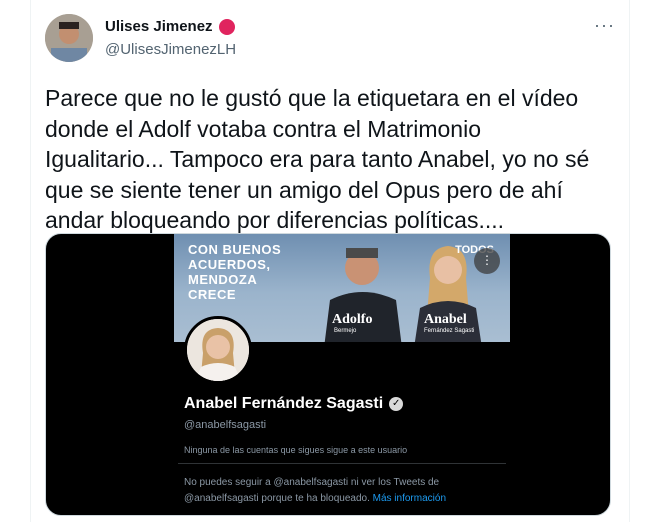 This screenshot has height=522, width=654. I want to click on more-horizontal-icon: ···, so click(604, 25).